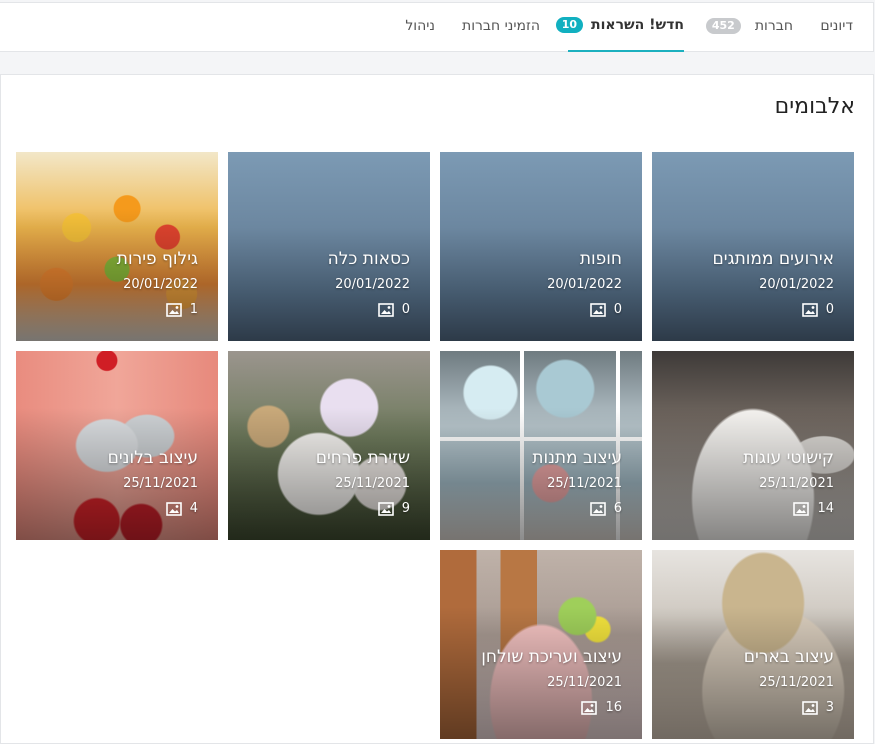 This screenshot has width=875, height=744. Describe the element at coordinates (501, 26) in the screenshot. I see `tab-label: הזמיני חברות` at that location.